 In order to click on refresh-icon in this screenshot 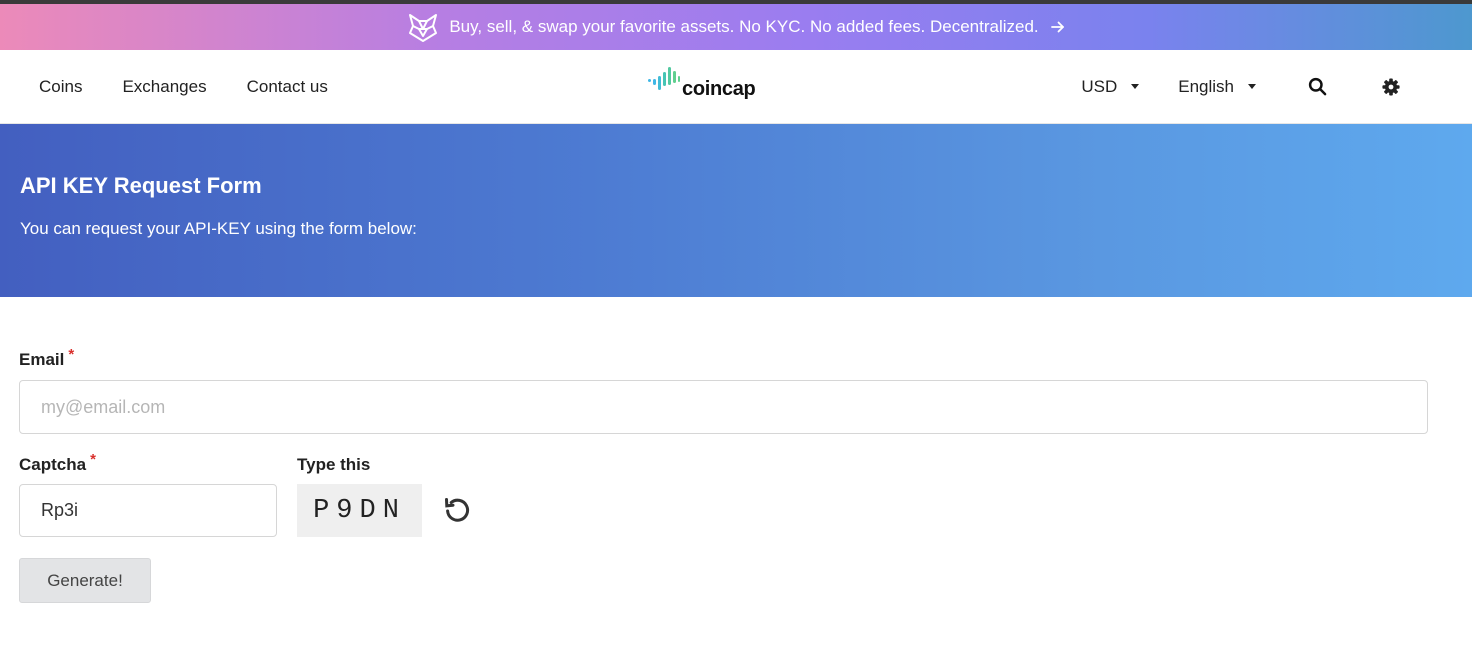, I will do `click(457, 509)`.